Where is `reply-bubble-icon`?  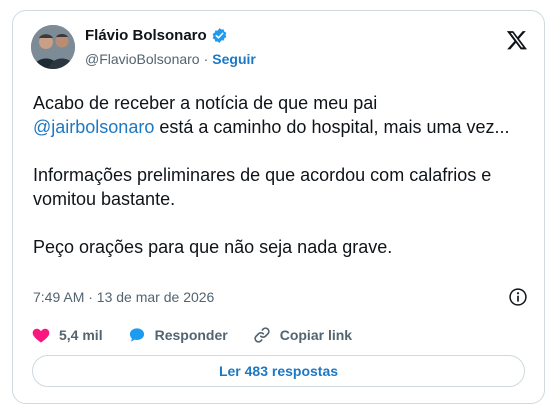
reply-bubble-icon is located at coordinates (136, 335).